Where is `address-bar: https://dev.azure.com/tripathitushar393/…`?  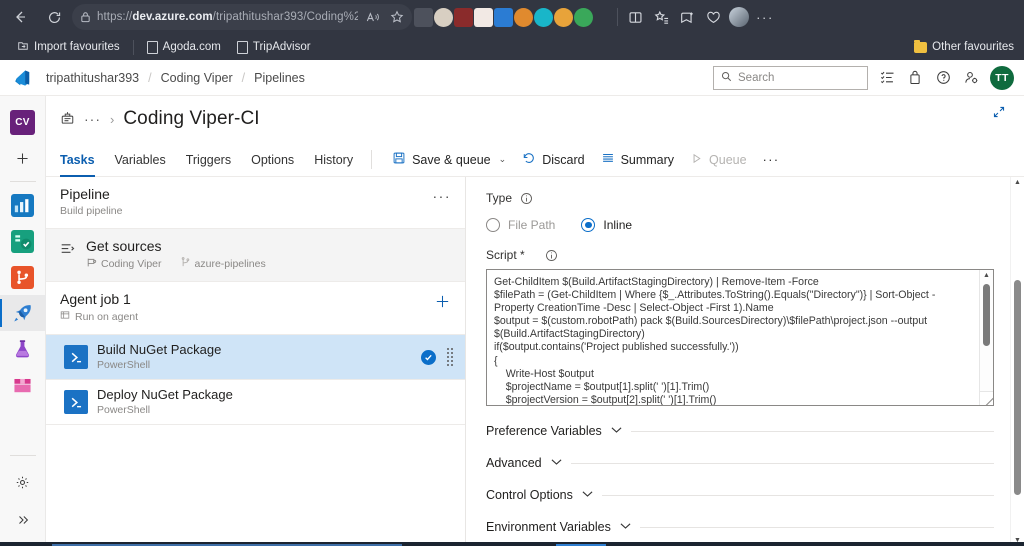
address-bar: https://dev.azure.com/tripathitushar393/… is located at coordinates (242, 17).